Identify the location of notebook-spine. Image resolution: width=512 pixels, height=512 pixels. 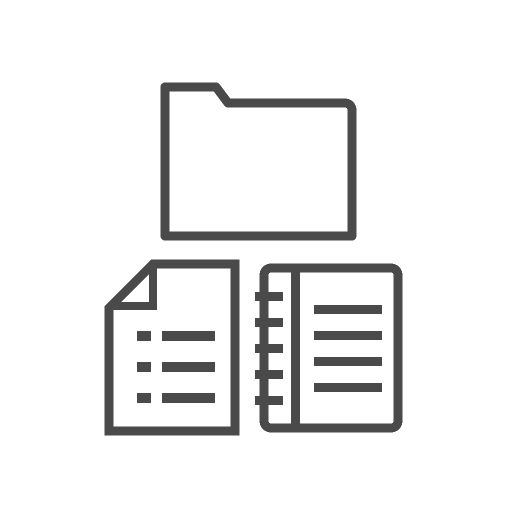
(295, 348).